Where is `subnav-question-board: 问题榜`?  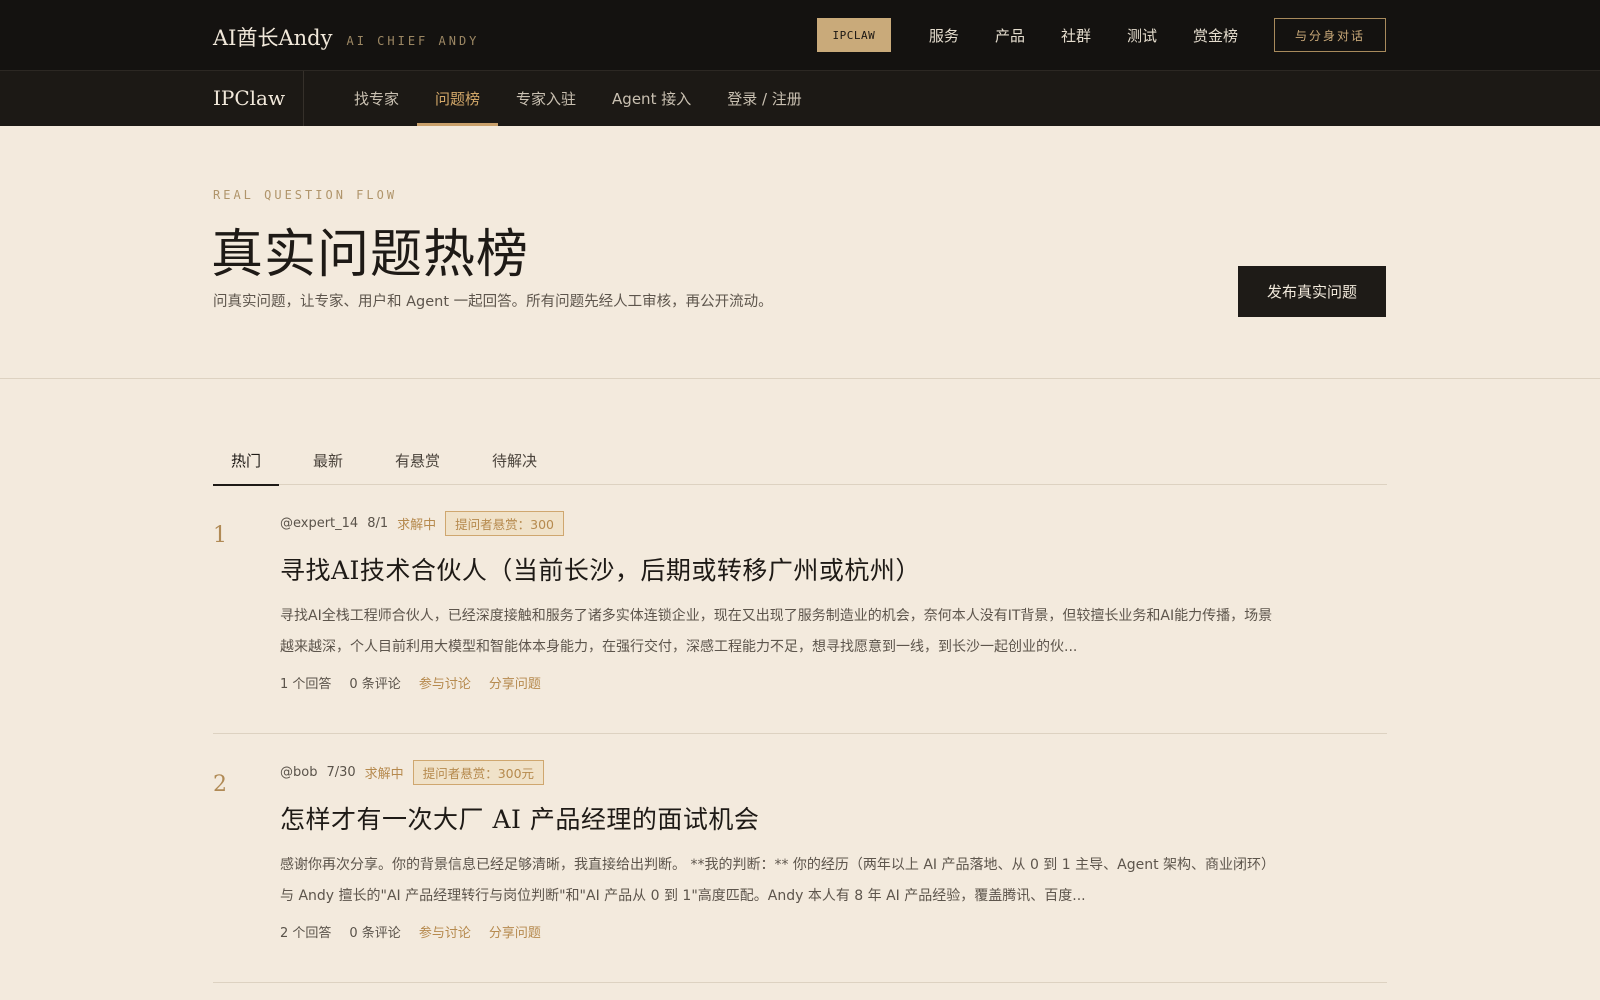
subnav-question-board: 问题榜 is located at coordinates (458, 98).